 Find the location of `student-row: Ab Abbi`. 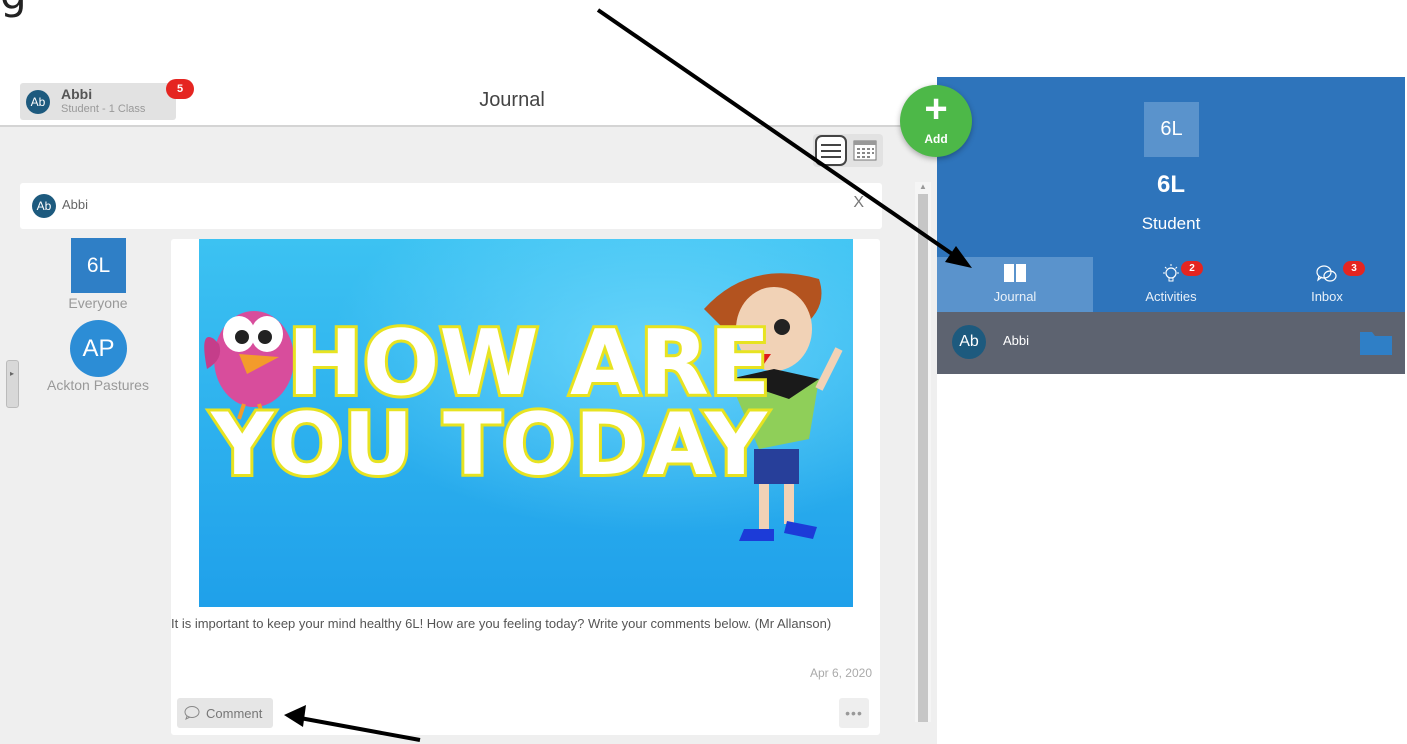

student-row: Ab Abbi is located at coordinates (1171, 343).